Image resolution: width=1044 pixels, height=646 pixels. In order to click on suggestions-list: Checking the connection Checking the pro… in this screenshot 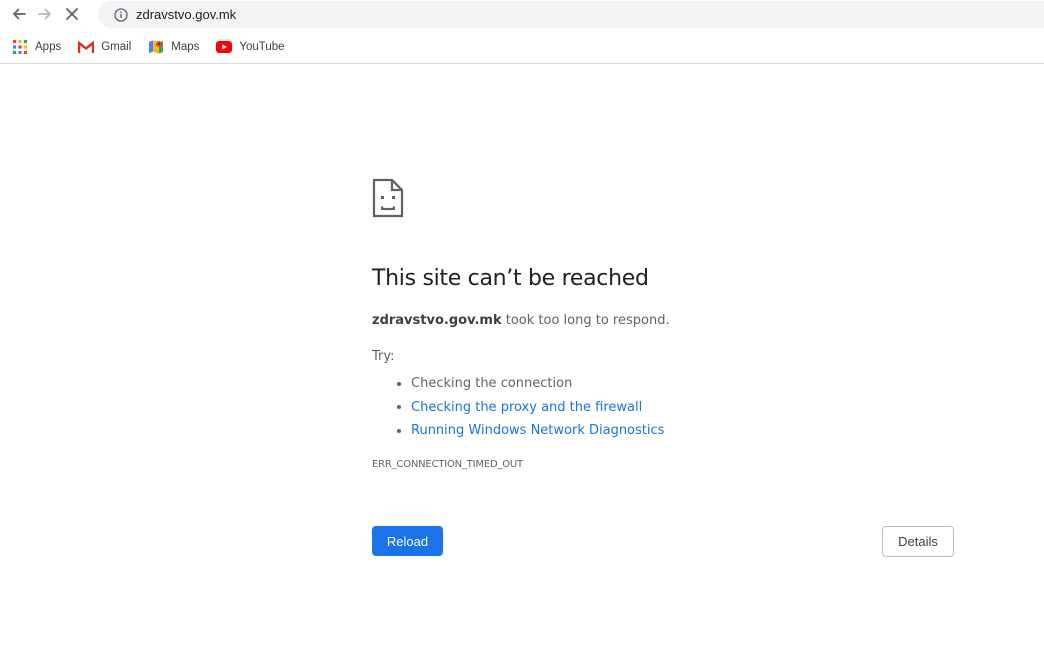, I will do `click(518, 407)`.